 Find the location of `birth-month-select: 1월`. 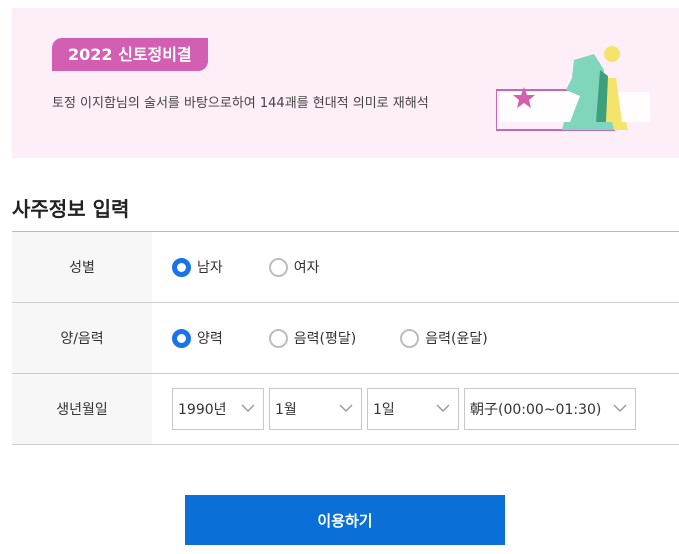

birth-month-select: 1월 is located at coordinates (315, 409).